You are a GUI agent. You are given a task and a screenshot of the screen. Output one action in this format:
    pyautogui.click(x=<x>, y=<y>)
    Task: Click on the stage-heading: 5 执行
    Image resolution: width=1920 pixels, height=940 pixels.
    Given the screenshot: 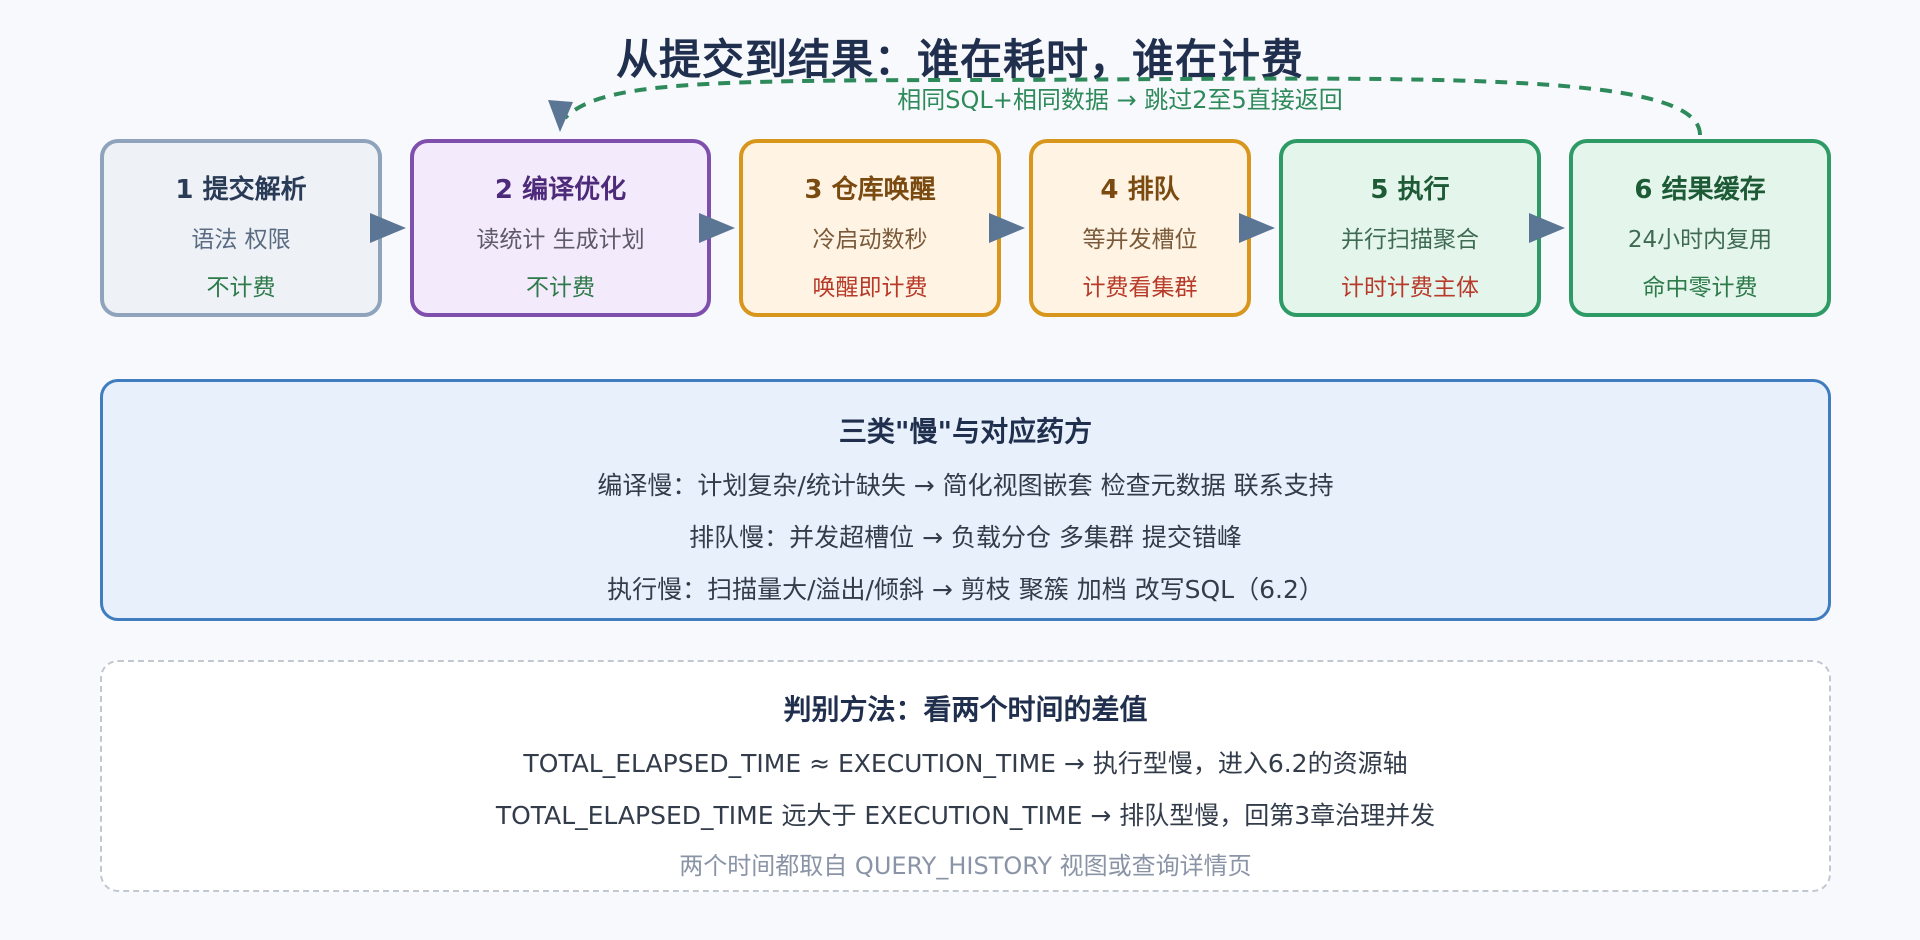 What is the action you would take?
    pyautogui.click(x=1410, y=190)
    